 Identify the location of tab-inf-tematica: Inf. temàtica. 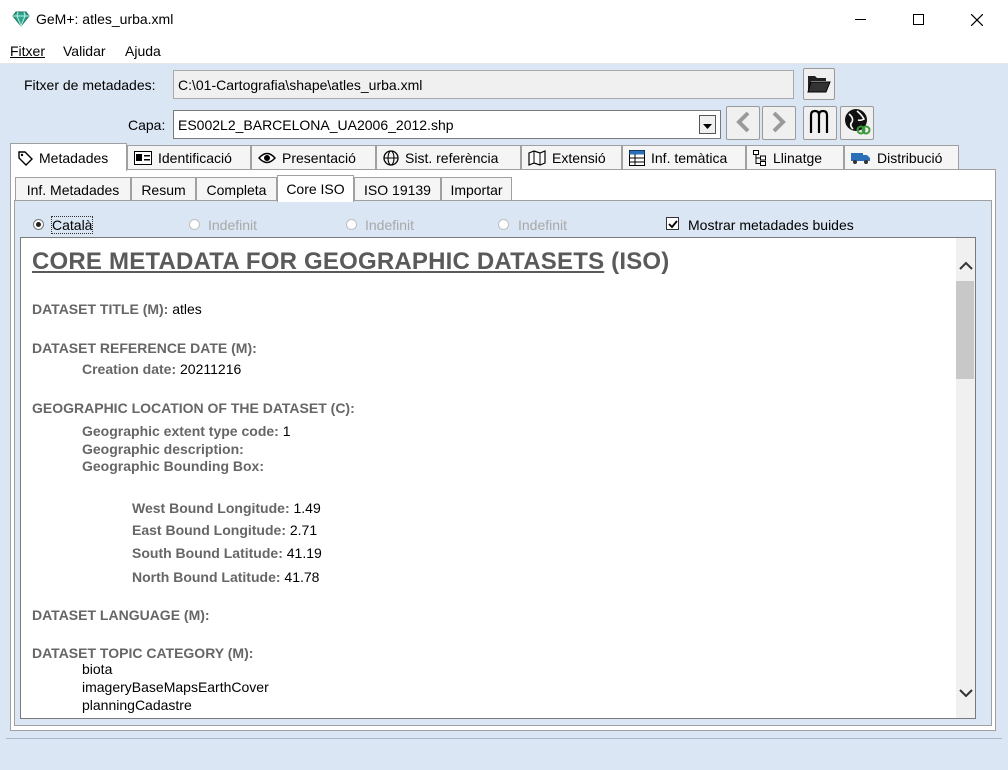
(684, 157).